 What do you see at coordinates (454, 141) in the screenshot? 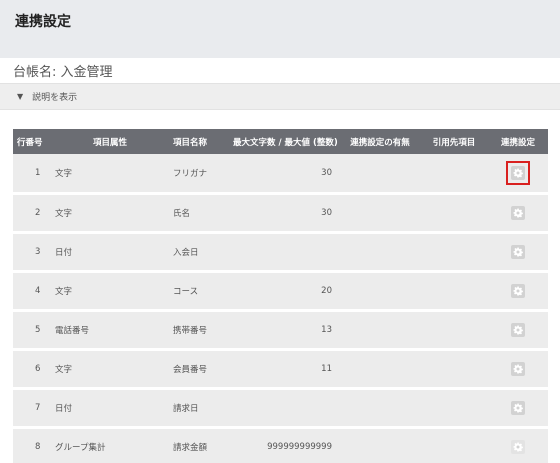
I see `header-ref-item: 引用先項目` at bounding box center [454, 141].